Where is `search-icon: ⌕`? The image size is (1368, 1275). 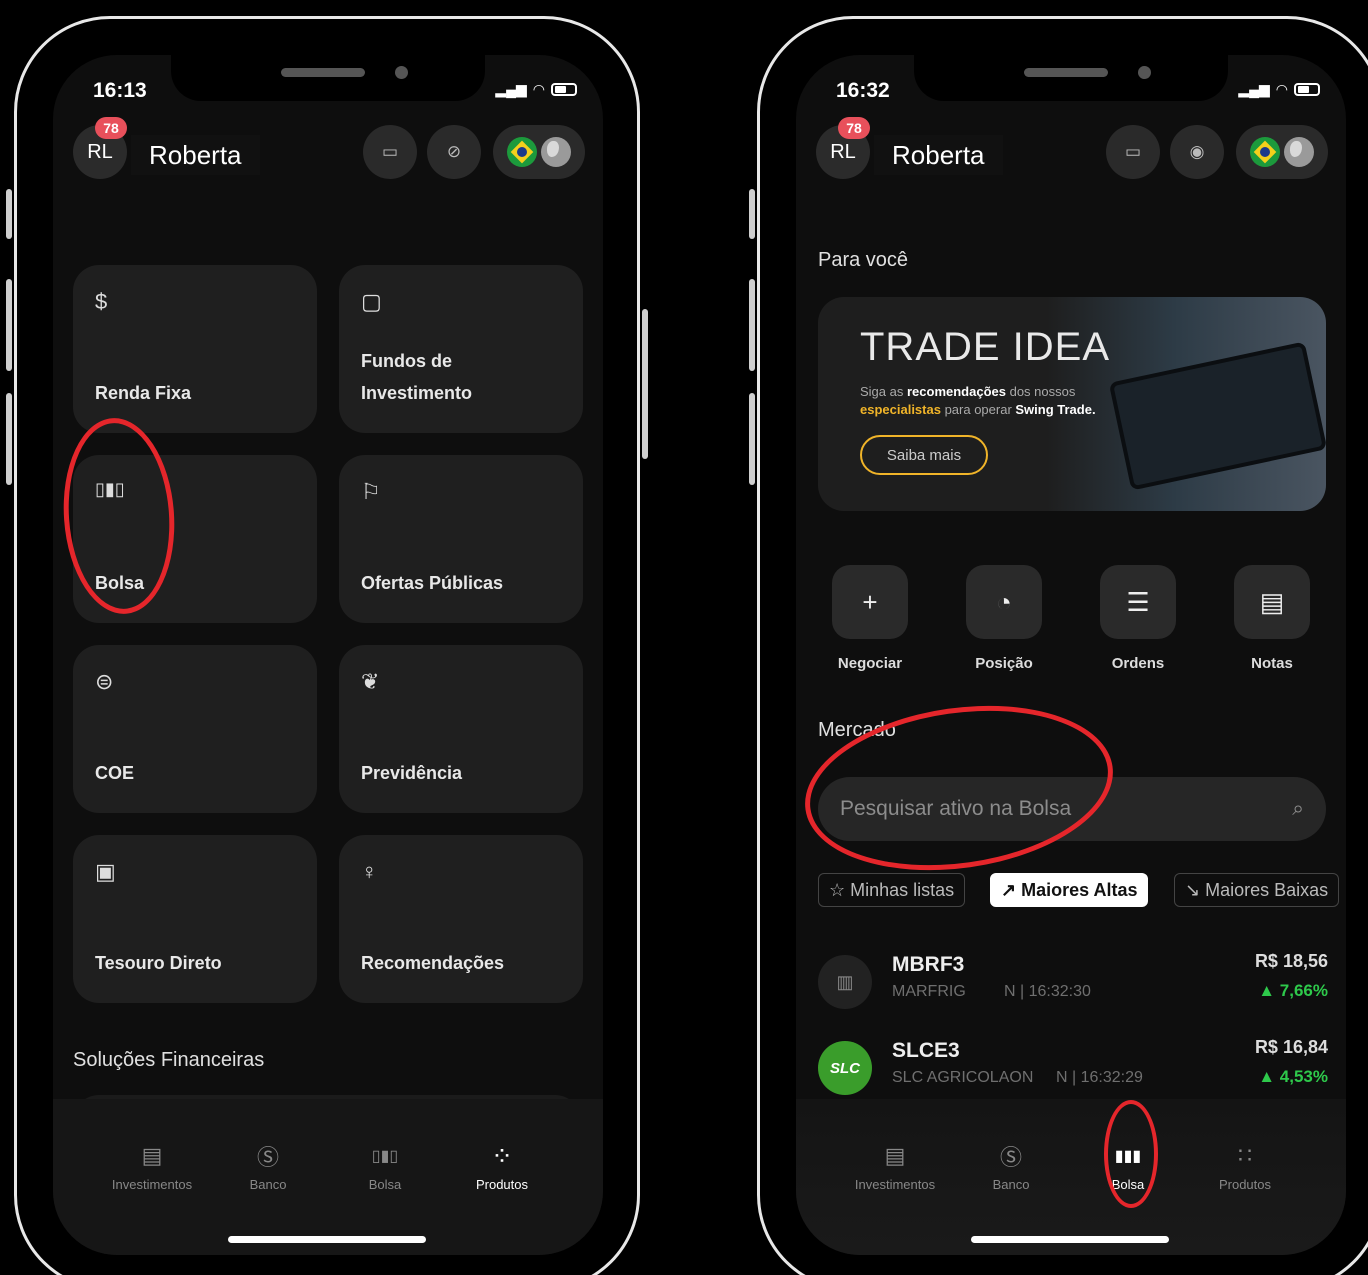
search-icon: ⌕ is located at coordinates (1298, 808).